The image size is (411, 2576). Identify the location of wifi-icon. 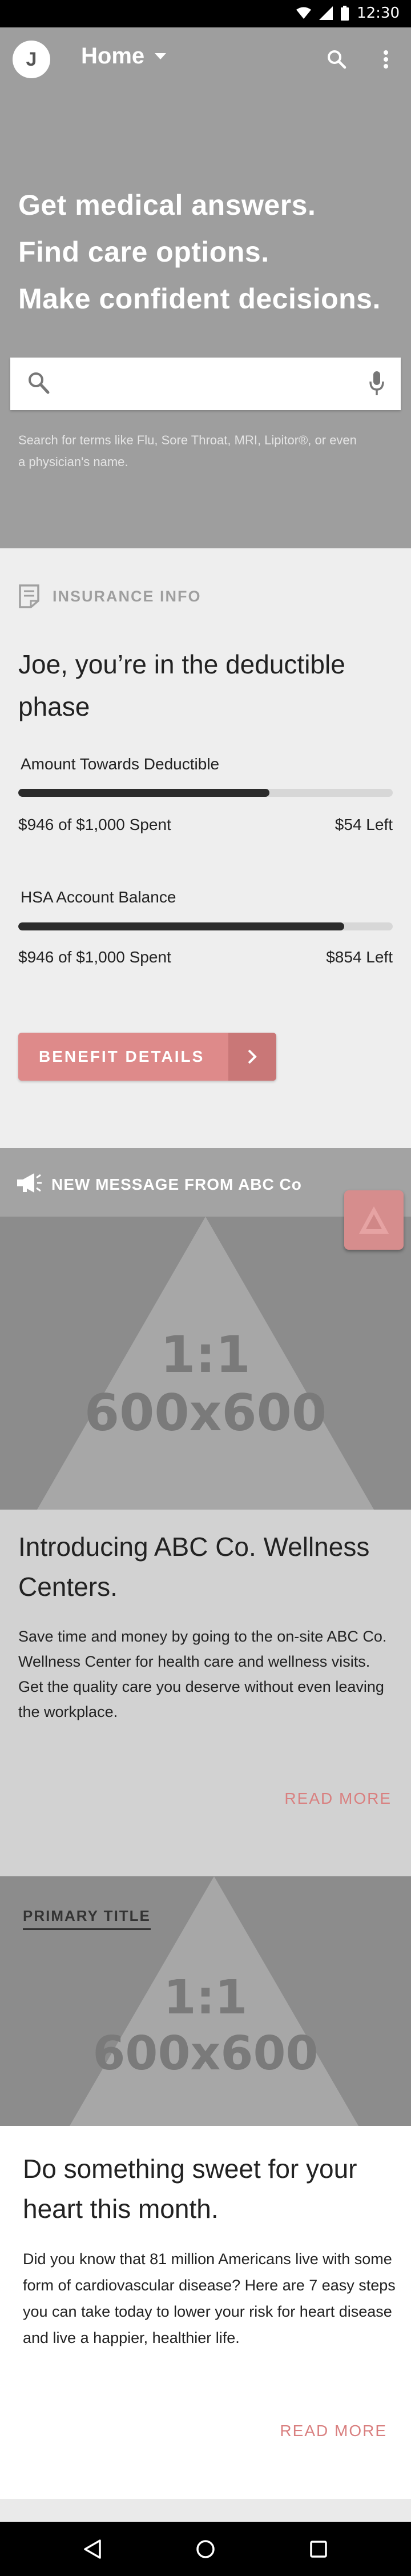
(304, 13).